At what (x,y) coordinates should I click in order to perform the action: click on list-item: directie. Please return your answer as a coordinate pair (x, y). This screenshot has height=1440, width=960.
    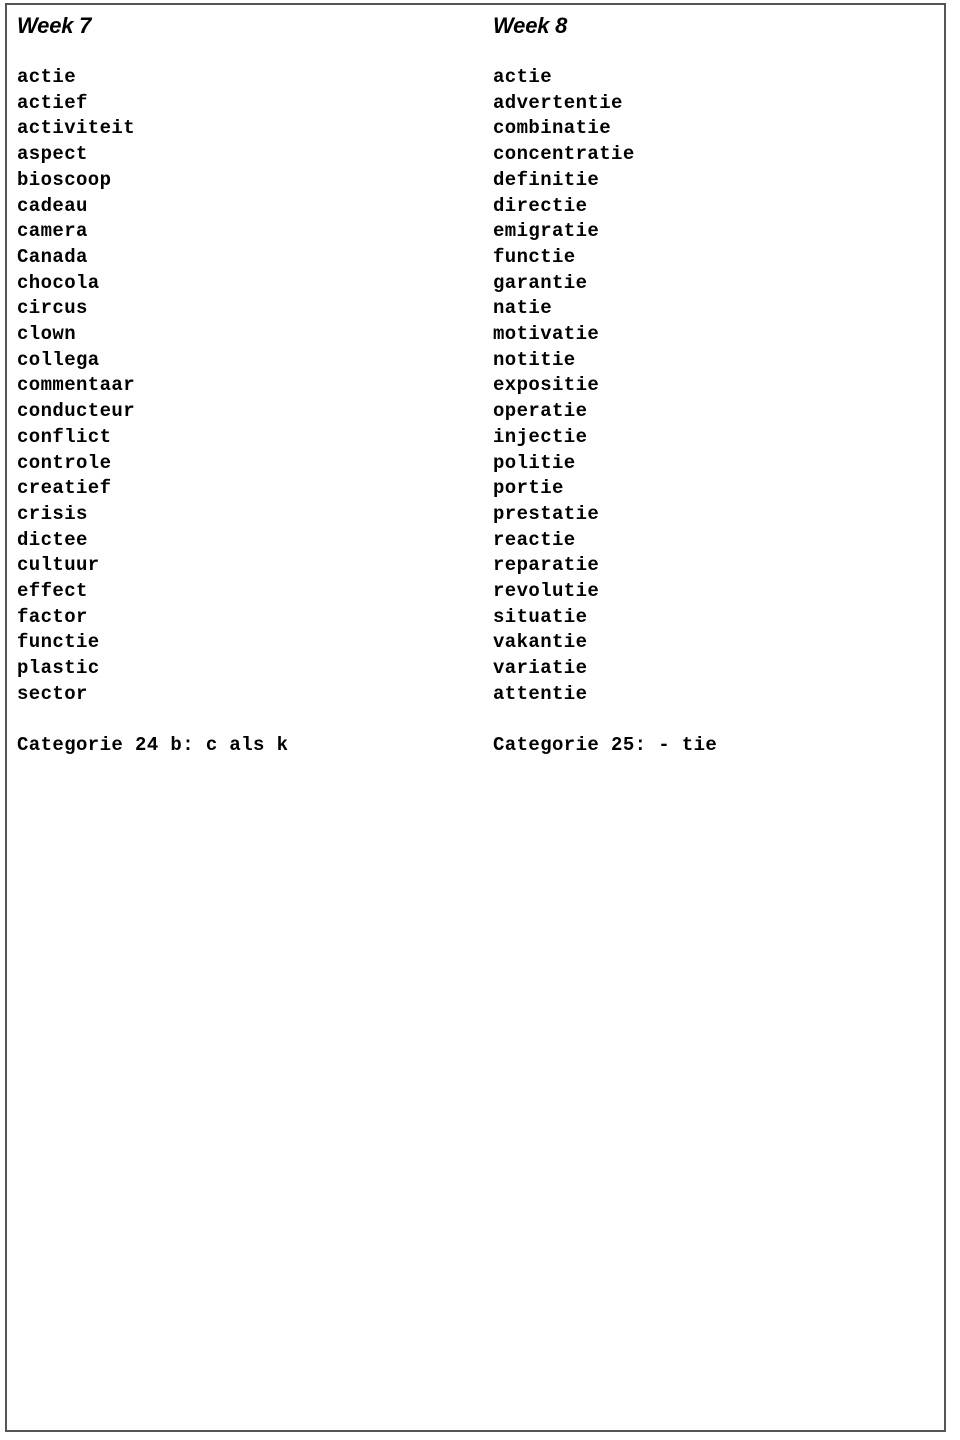
    Looking at the image, I should click on (540, 205).